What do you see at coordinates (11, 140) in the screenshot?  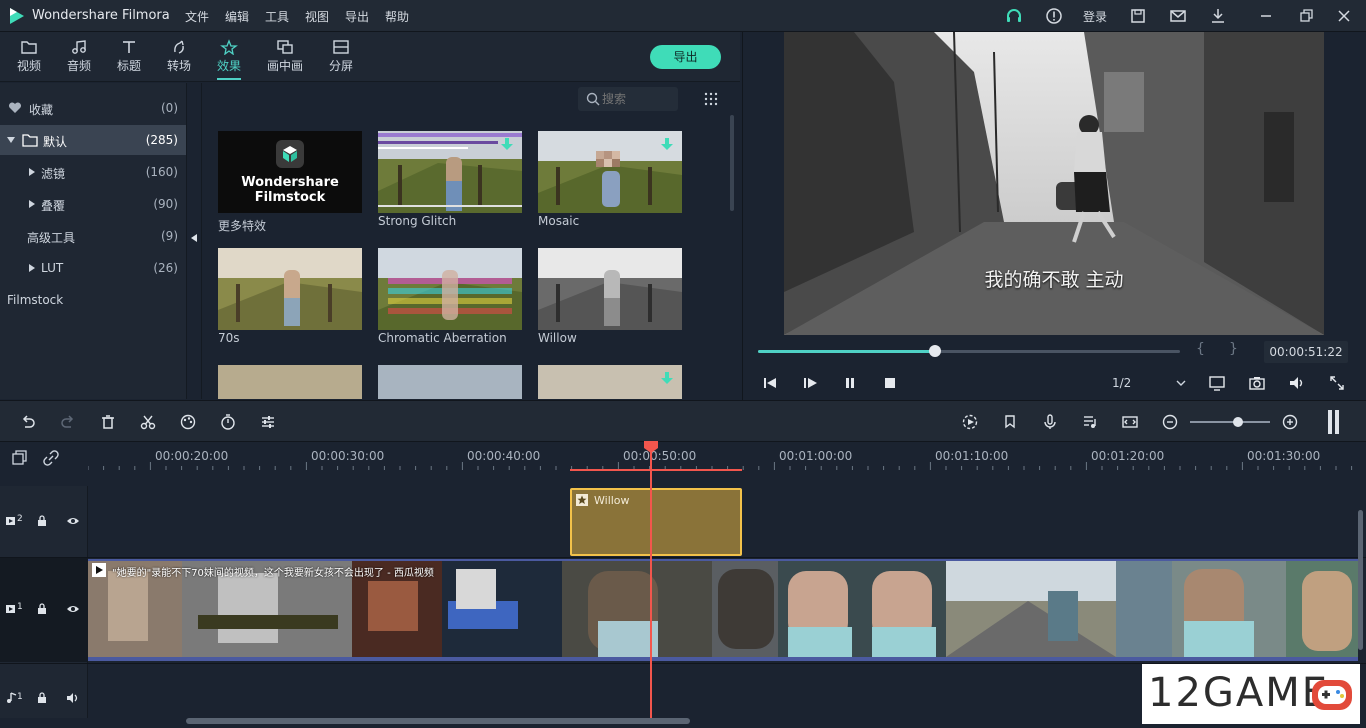 I see `chevron-down-icon` at bounding box center [11, 140].